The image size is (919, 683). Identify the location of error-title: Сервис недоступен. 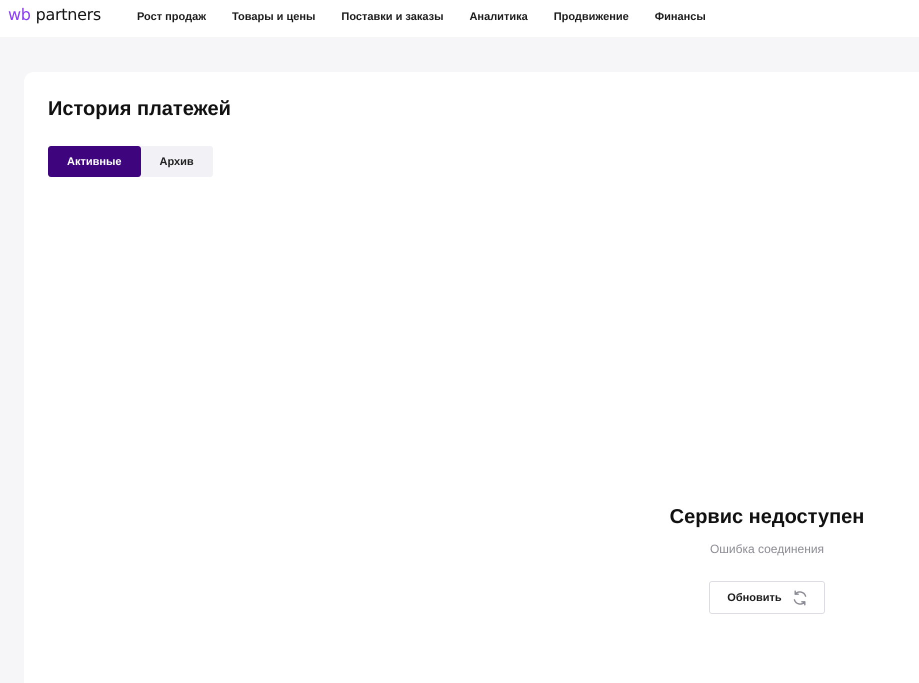
(767, 517).